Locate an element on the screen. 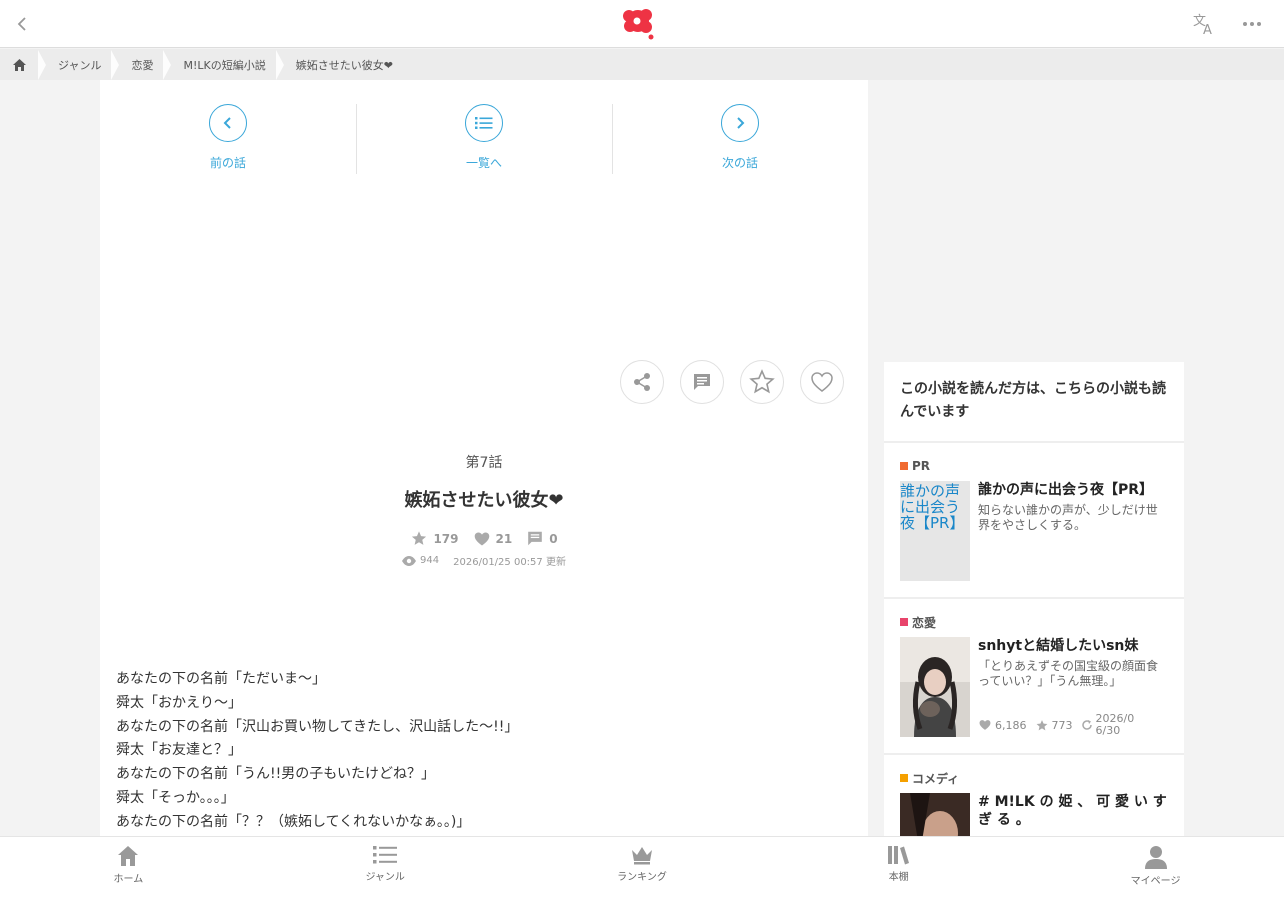 The image size is (1284, 900). star-outline-icon is located at coordinates (762, 381).